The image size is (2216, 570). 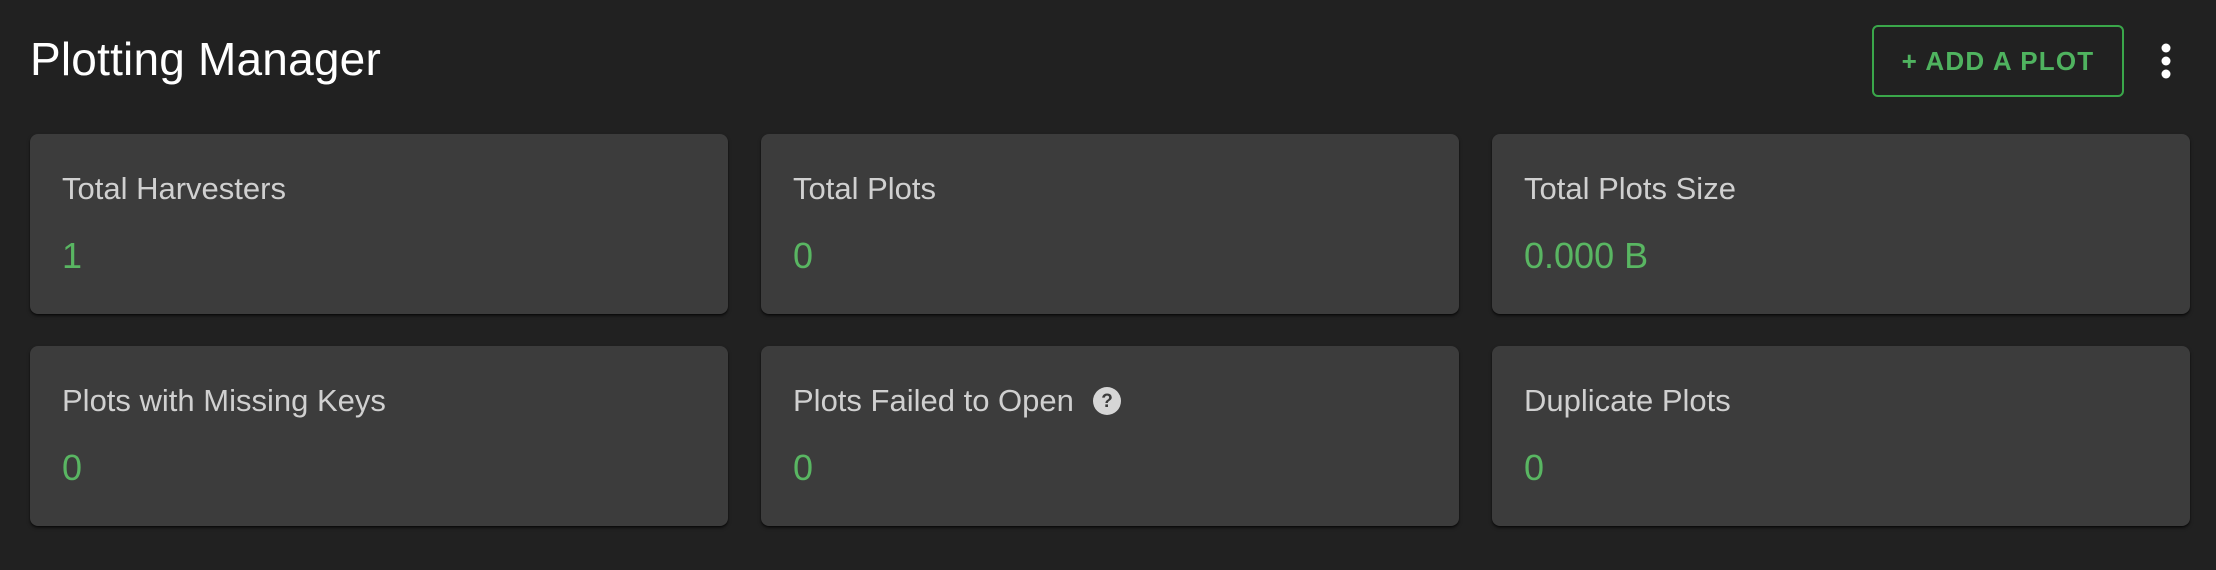 I want to click on stat-label: Total Plots Size, so click(x=1841, y=189).